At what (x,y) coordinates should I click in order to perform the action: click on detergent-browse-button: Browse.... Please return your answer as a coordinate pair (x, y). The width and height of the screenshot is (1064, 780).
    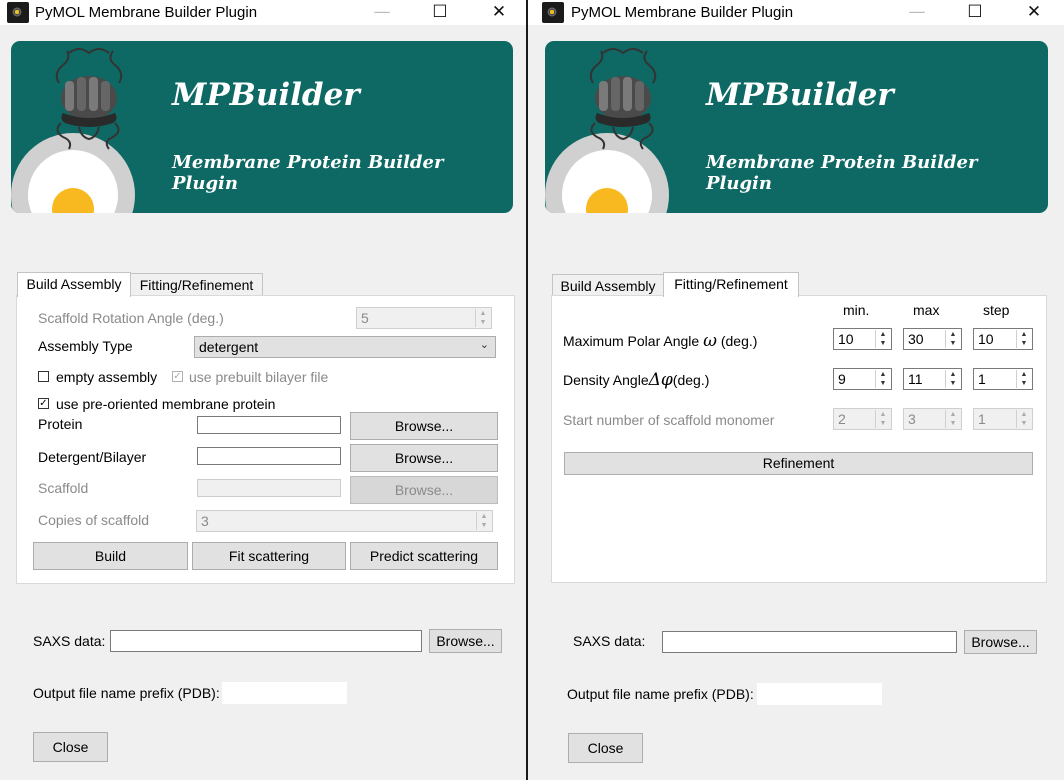
    Looking at the image, I should click on (424, 458).